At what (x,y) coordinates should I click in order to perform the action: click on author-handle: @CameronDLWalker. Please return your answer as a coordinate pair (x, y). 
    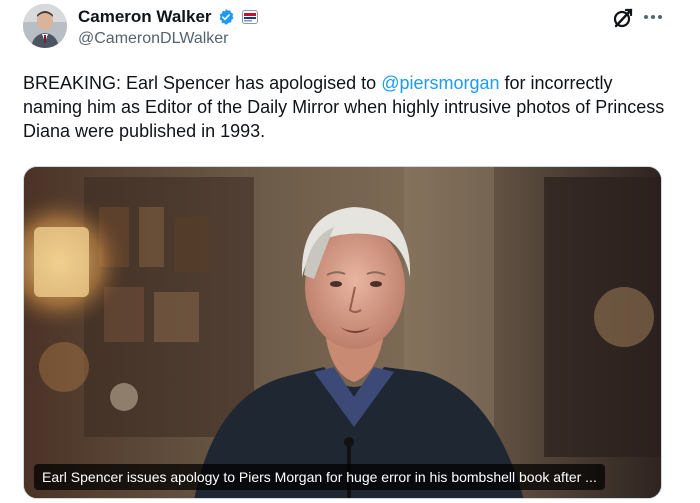
    Looking at the image, I should click on (153, 39).